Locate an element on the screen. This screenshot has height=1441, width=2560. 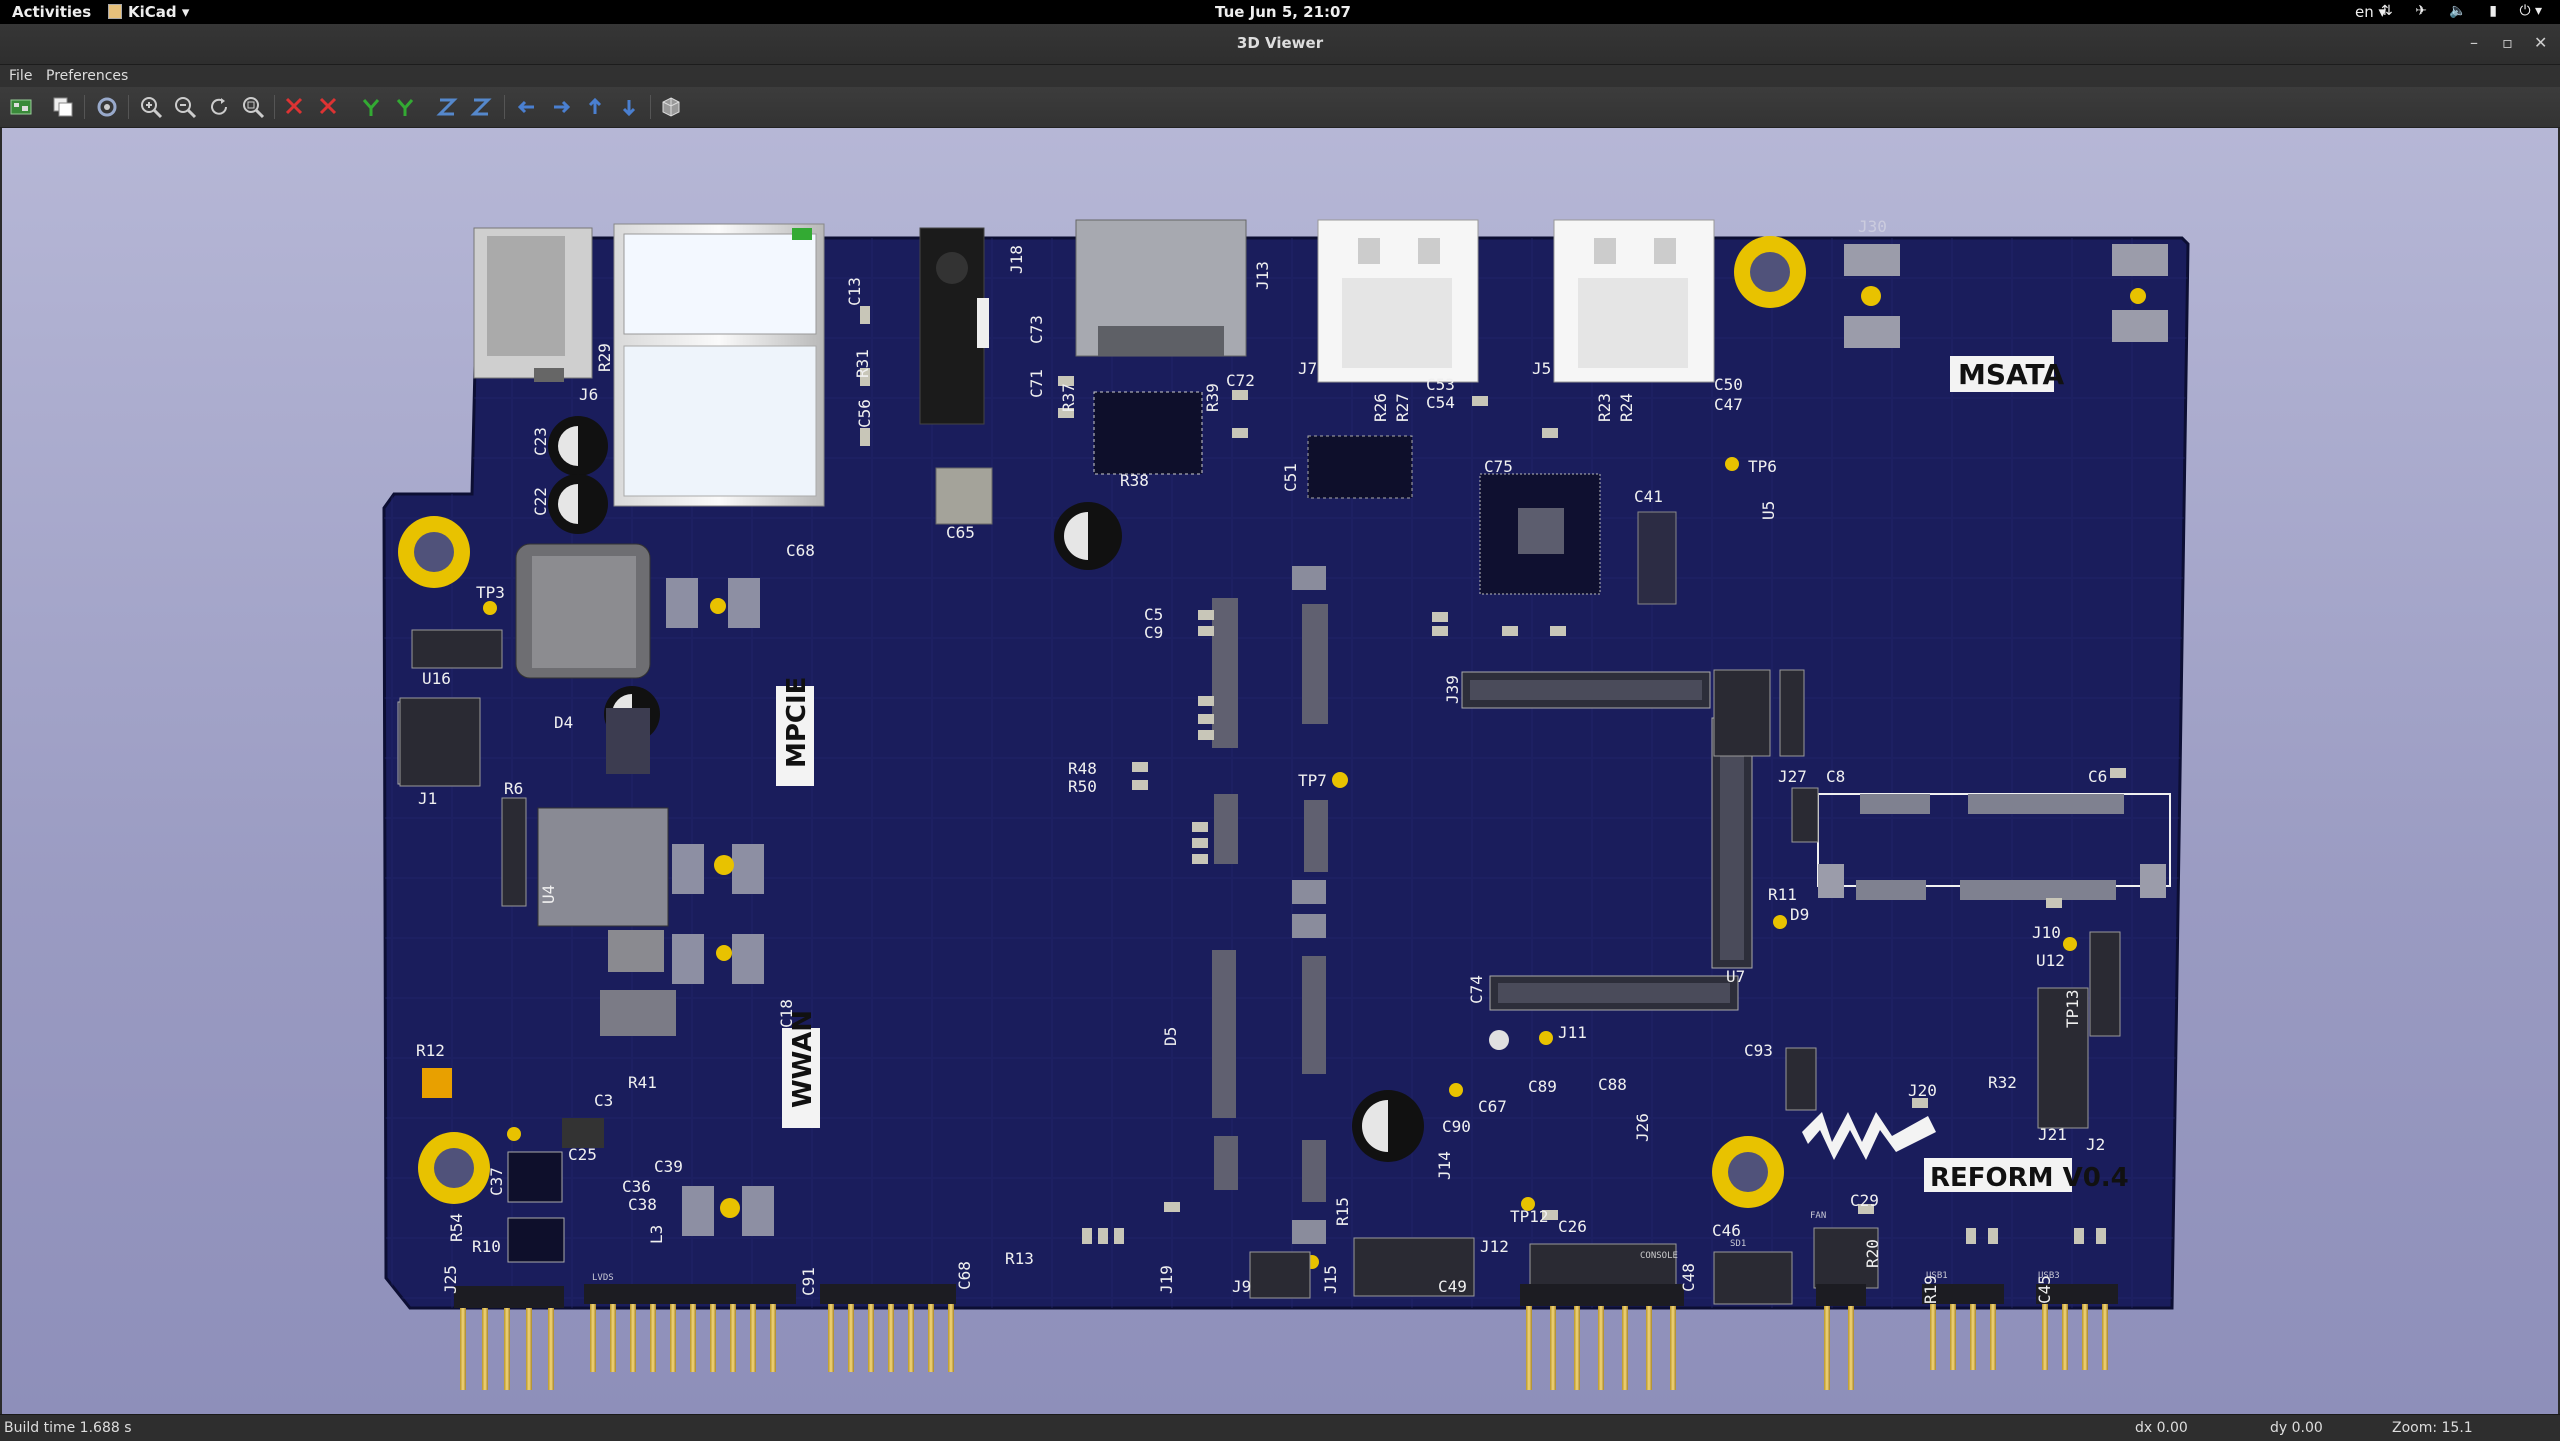
refdes: C13 is located at coordinates (854, 291).